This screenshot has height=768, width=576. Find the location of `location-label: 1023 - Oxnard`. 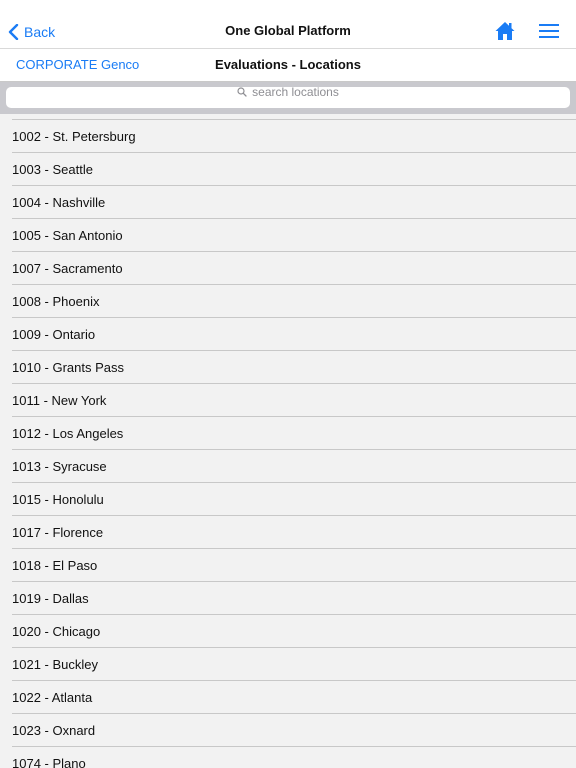

location-label: 1023 - Oxnard is located at coordinates (54, 730).